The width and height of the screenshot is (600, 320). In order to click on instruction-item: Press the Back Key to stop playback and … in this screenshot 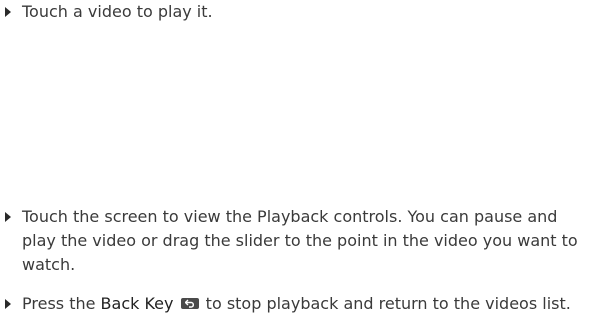, I will do `click(298, 304)`.